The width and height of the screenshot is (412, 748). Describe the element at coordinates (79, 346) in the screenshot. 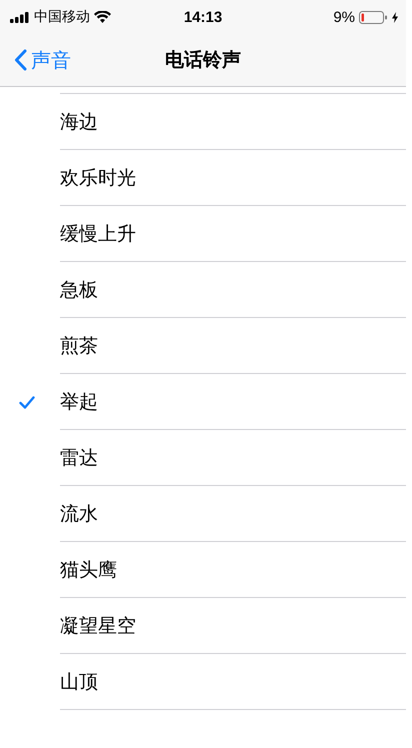

I see `ringtone-name: 煎茶` at that location.